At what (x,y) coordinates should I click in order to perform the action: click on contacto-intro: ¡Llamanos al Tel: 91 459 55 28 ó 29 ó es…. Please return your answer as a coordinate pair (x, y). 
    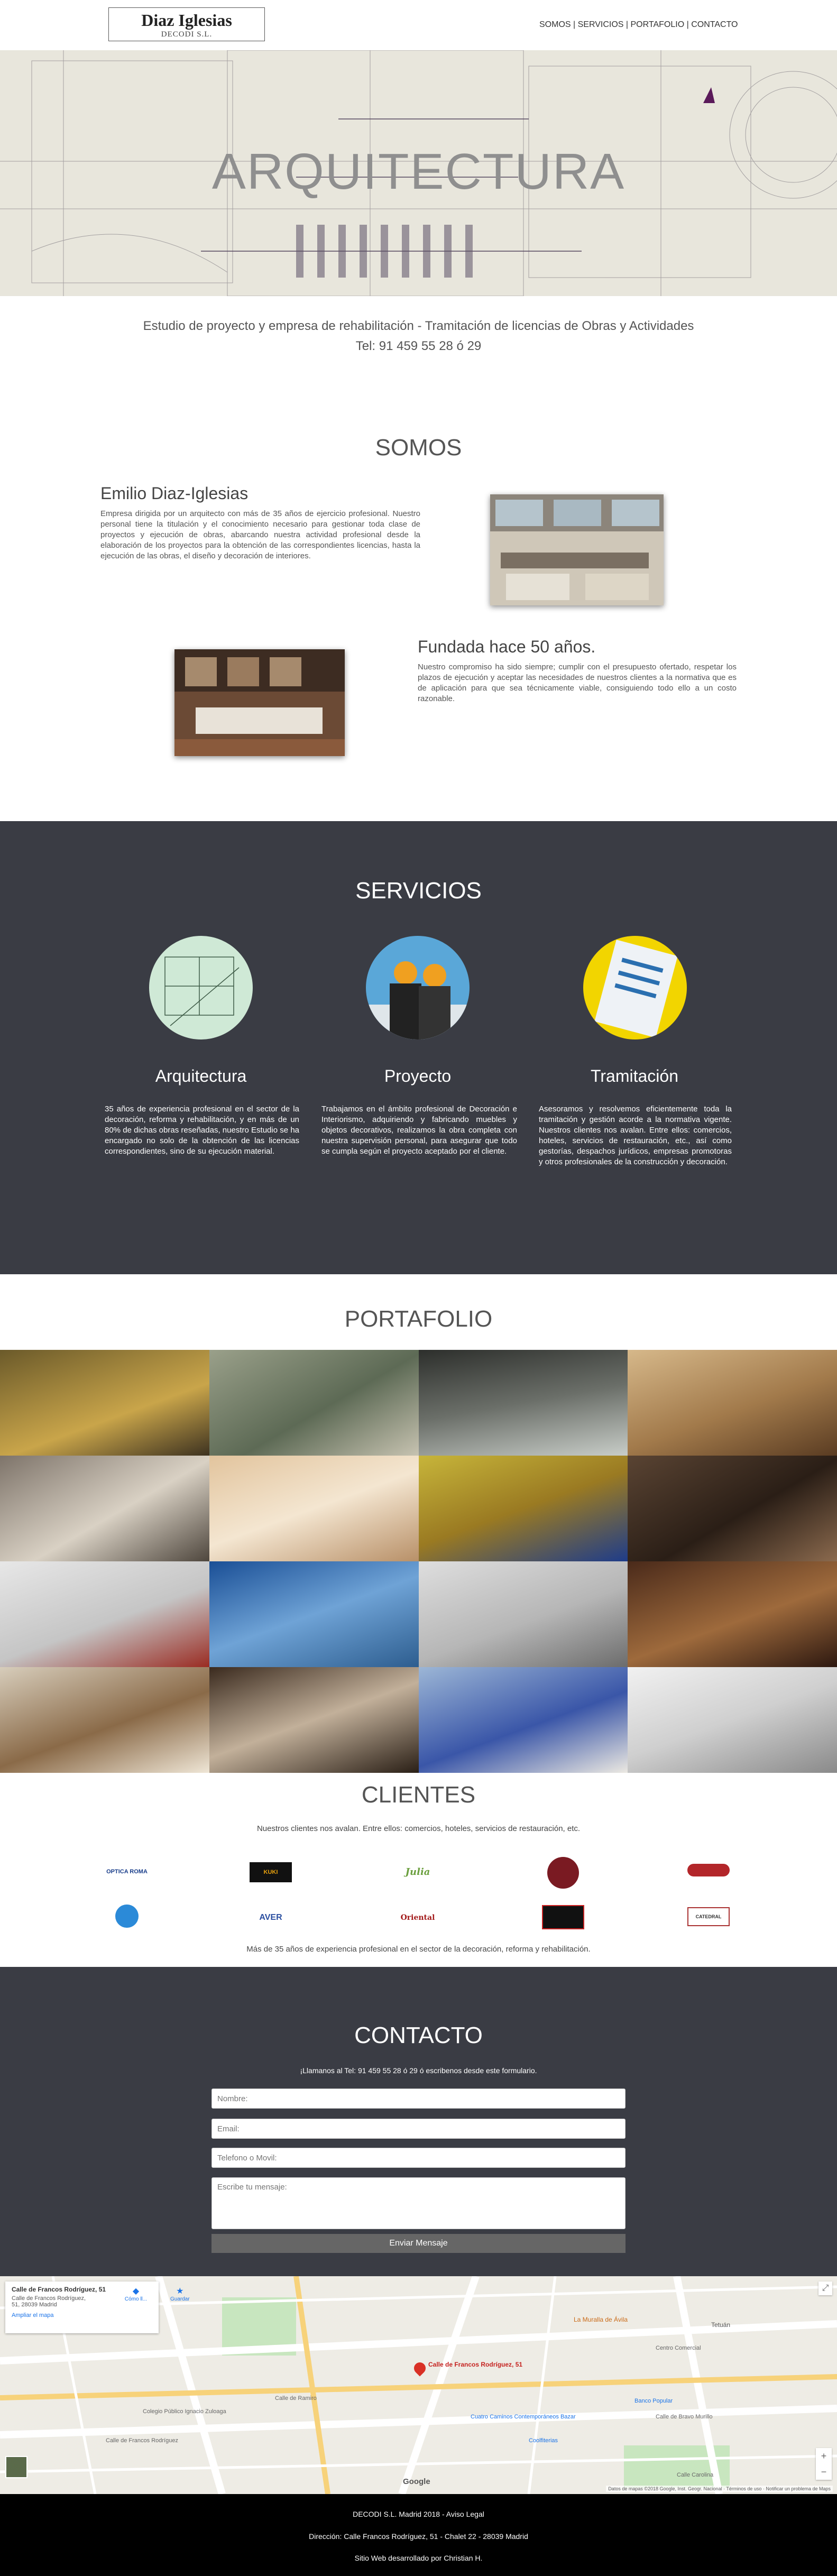
    Looking at the image, I should click on (418, 2070).